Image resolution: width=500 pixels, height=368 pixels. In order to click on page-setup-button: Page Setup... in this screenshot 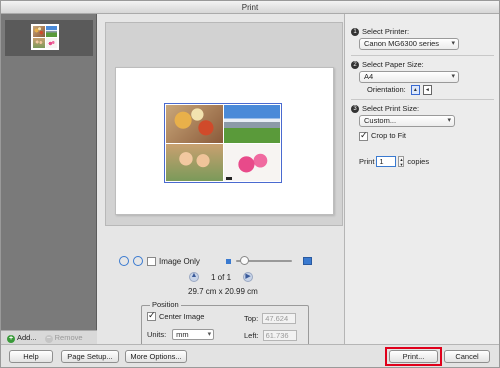, I will do `click(90, 356)`.